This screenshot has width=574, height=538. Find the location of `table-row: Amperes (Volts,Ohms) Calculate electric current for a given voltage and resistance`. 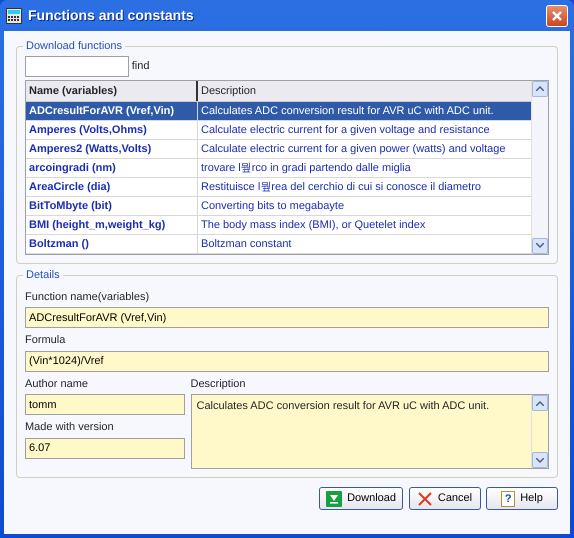

table-row: Amperes (Volts,Ohms) Calculate electric current for a given voltage and resistance is located at coordinates (278, 130).